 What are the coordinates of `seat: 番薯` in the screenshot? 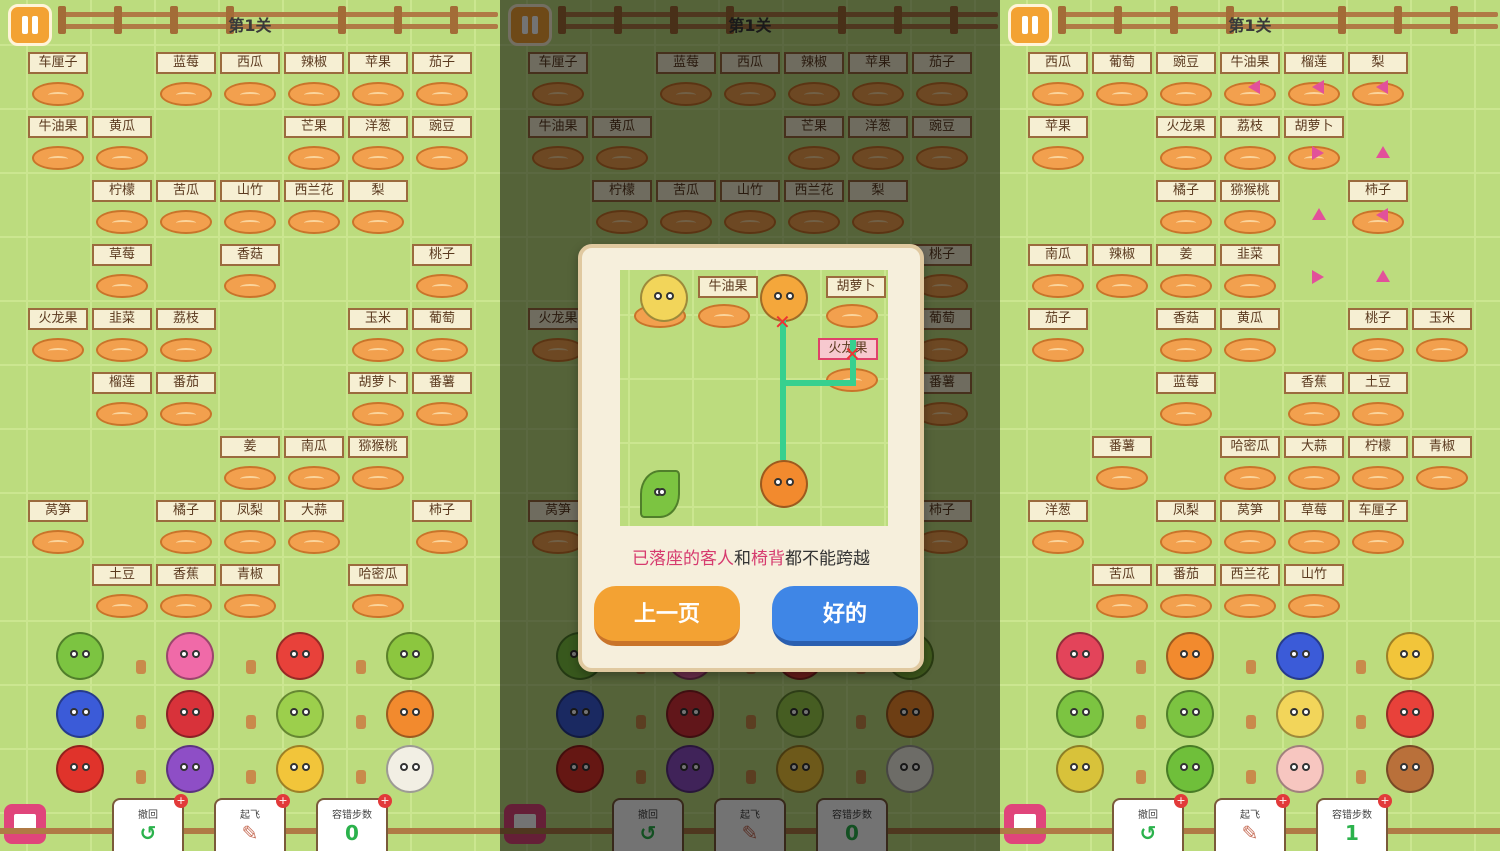 It's located at (1122, 468).